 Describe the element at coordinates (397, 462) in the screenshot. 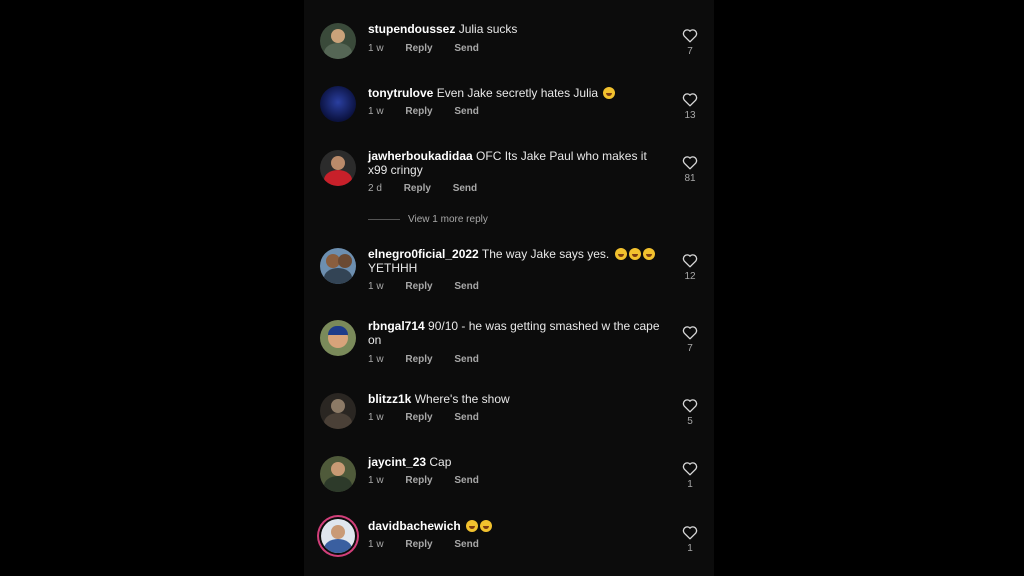

I see `comment-username: jaycint_23` at that location.